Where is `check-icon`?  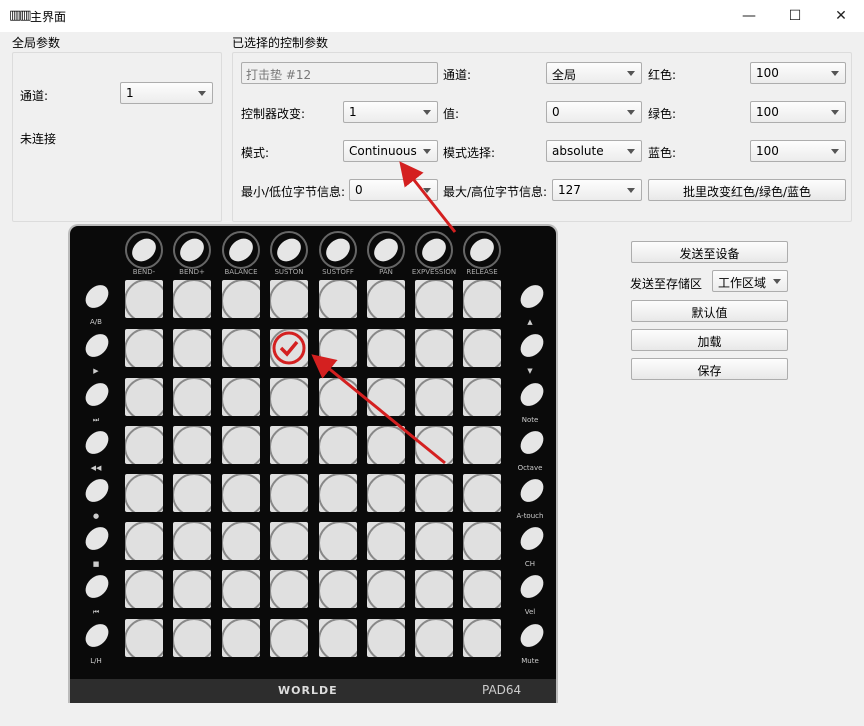
check-icon is located at coordinates (289, 348).